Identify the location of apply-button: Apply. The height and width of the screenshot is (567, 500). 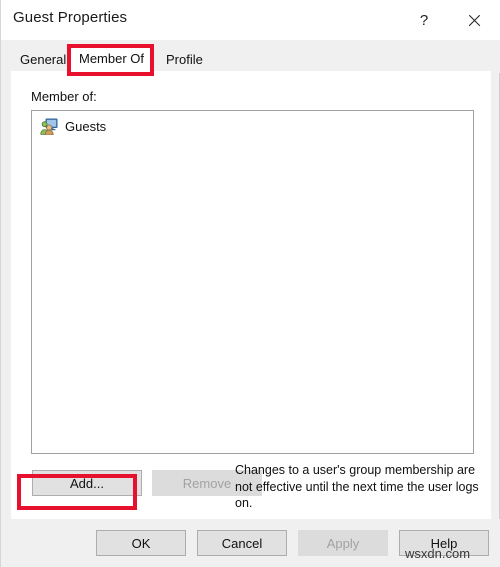
(343, 543).